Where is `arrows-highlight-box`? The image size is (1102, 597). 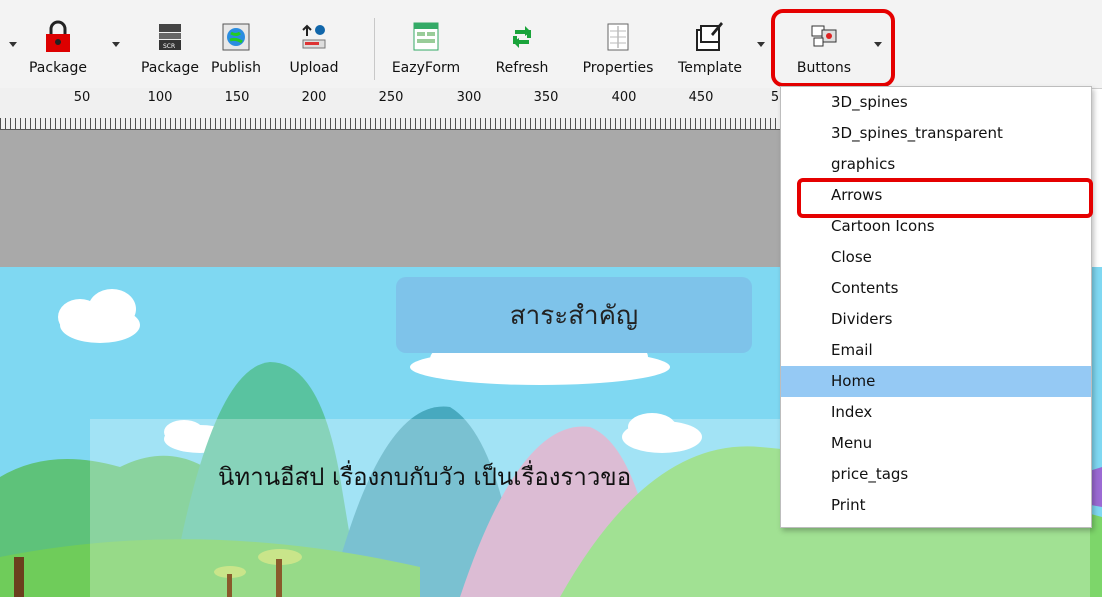
arrows-highlight-box is located at coordinates (945, 198).